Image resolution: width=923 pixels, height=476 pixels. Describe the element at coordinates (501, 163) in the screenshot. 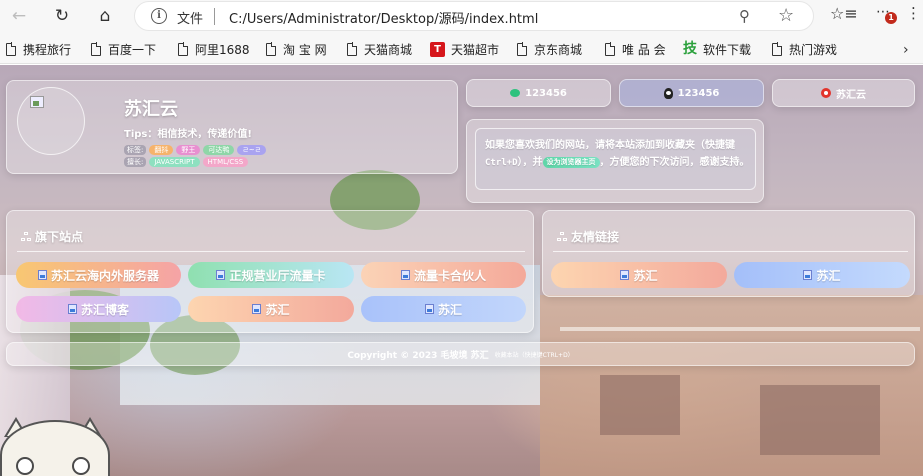

I see `notice-shortcut: Ctrl+D` at that location.